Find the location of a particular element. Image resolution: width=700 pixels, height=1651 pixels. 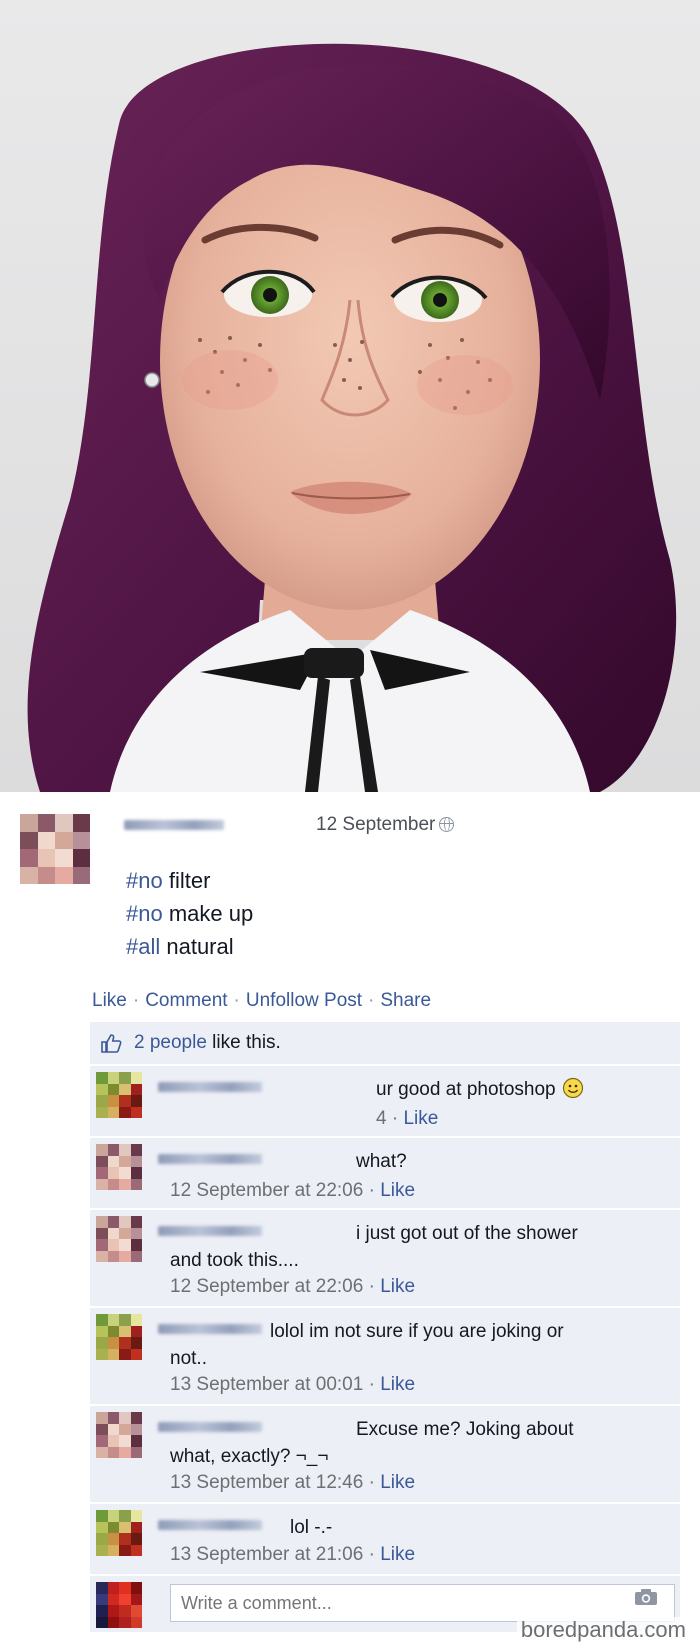

comment-text: lol -.- is located at coordinates (425, 1527).